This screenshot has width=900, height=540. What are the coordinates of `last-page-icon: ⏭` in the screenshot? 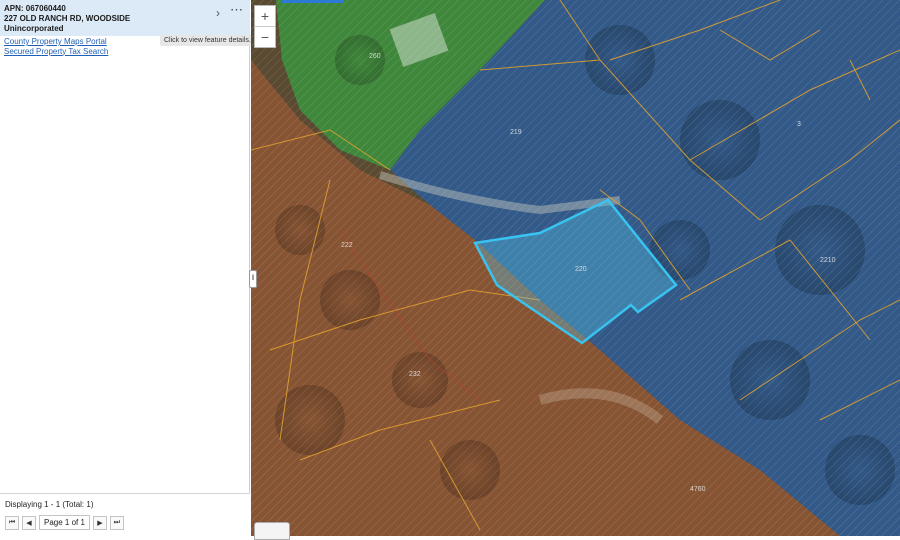 It's located at (116, 522).